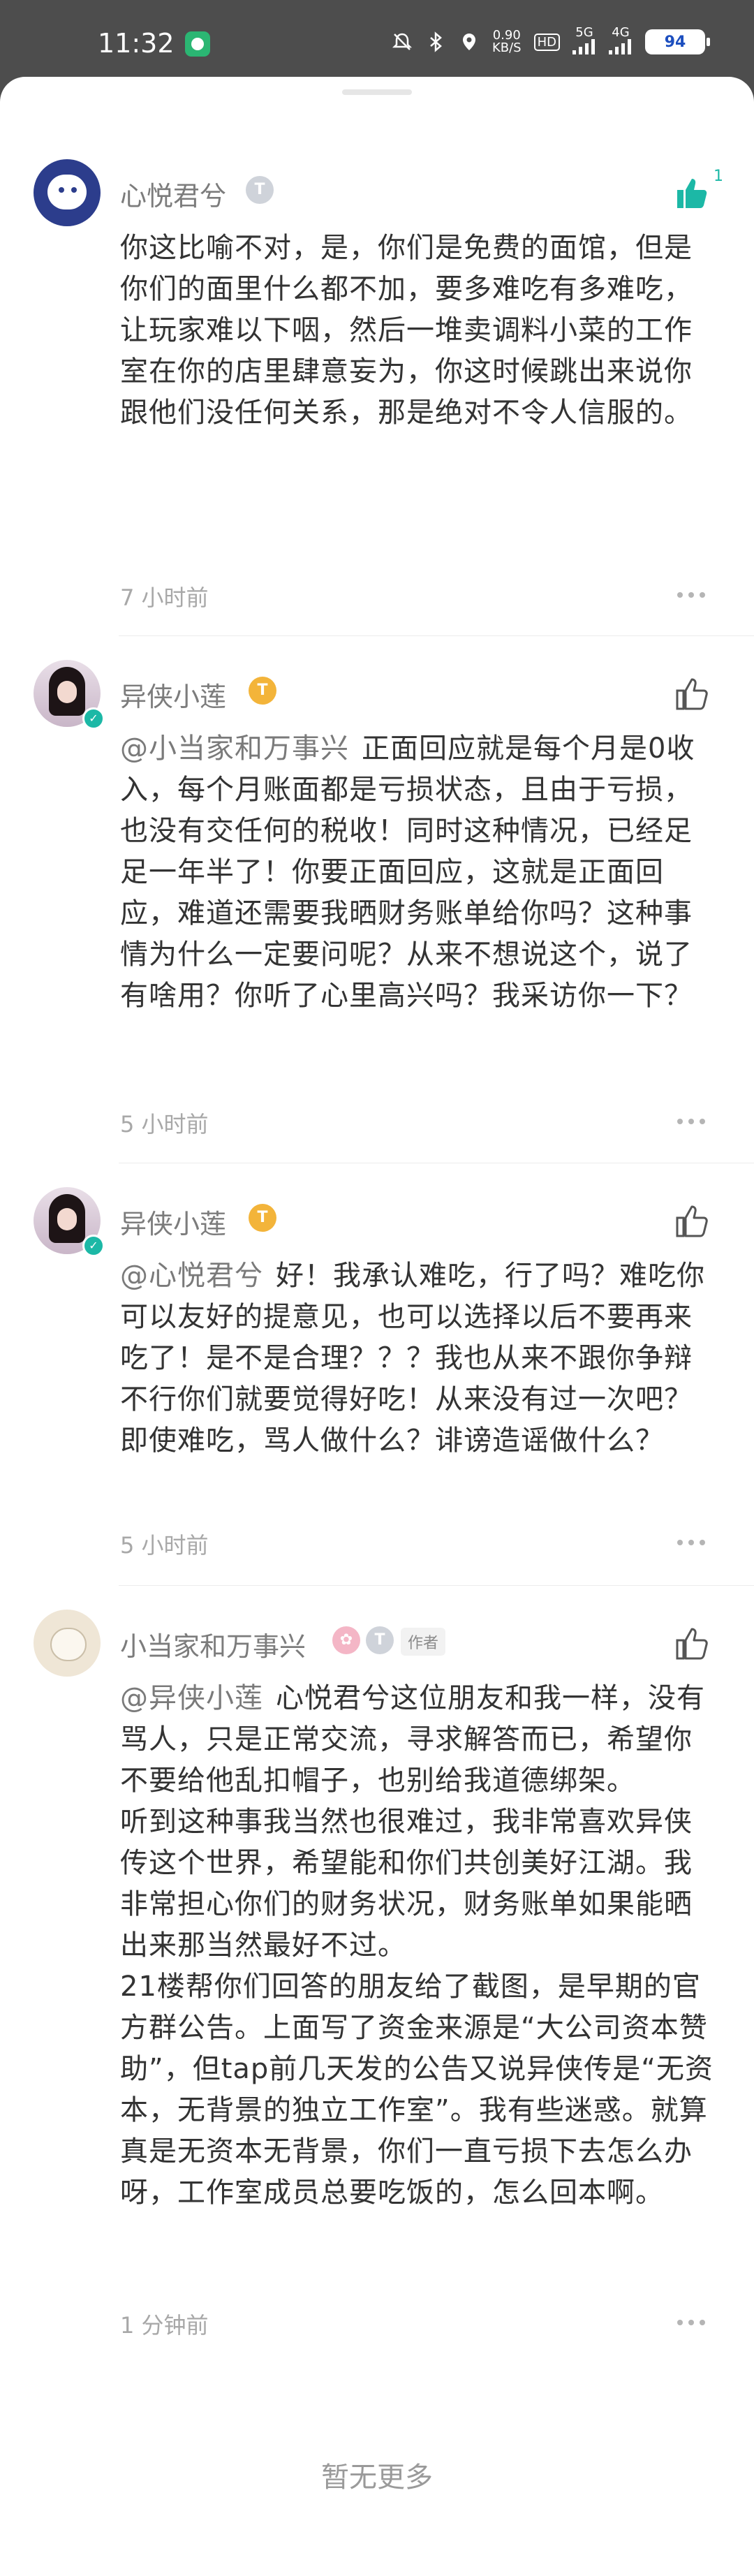 The image size is (754, 2576). Describe the element at coordinates (136, 43) in the screenshot. I see `status-time: 11:32` at that location.